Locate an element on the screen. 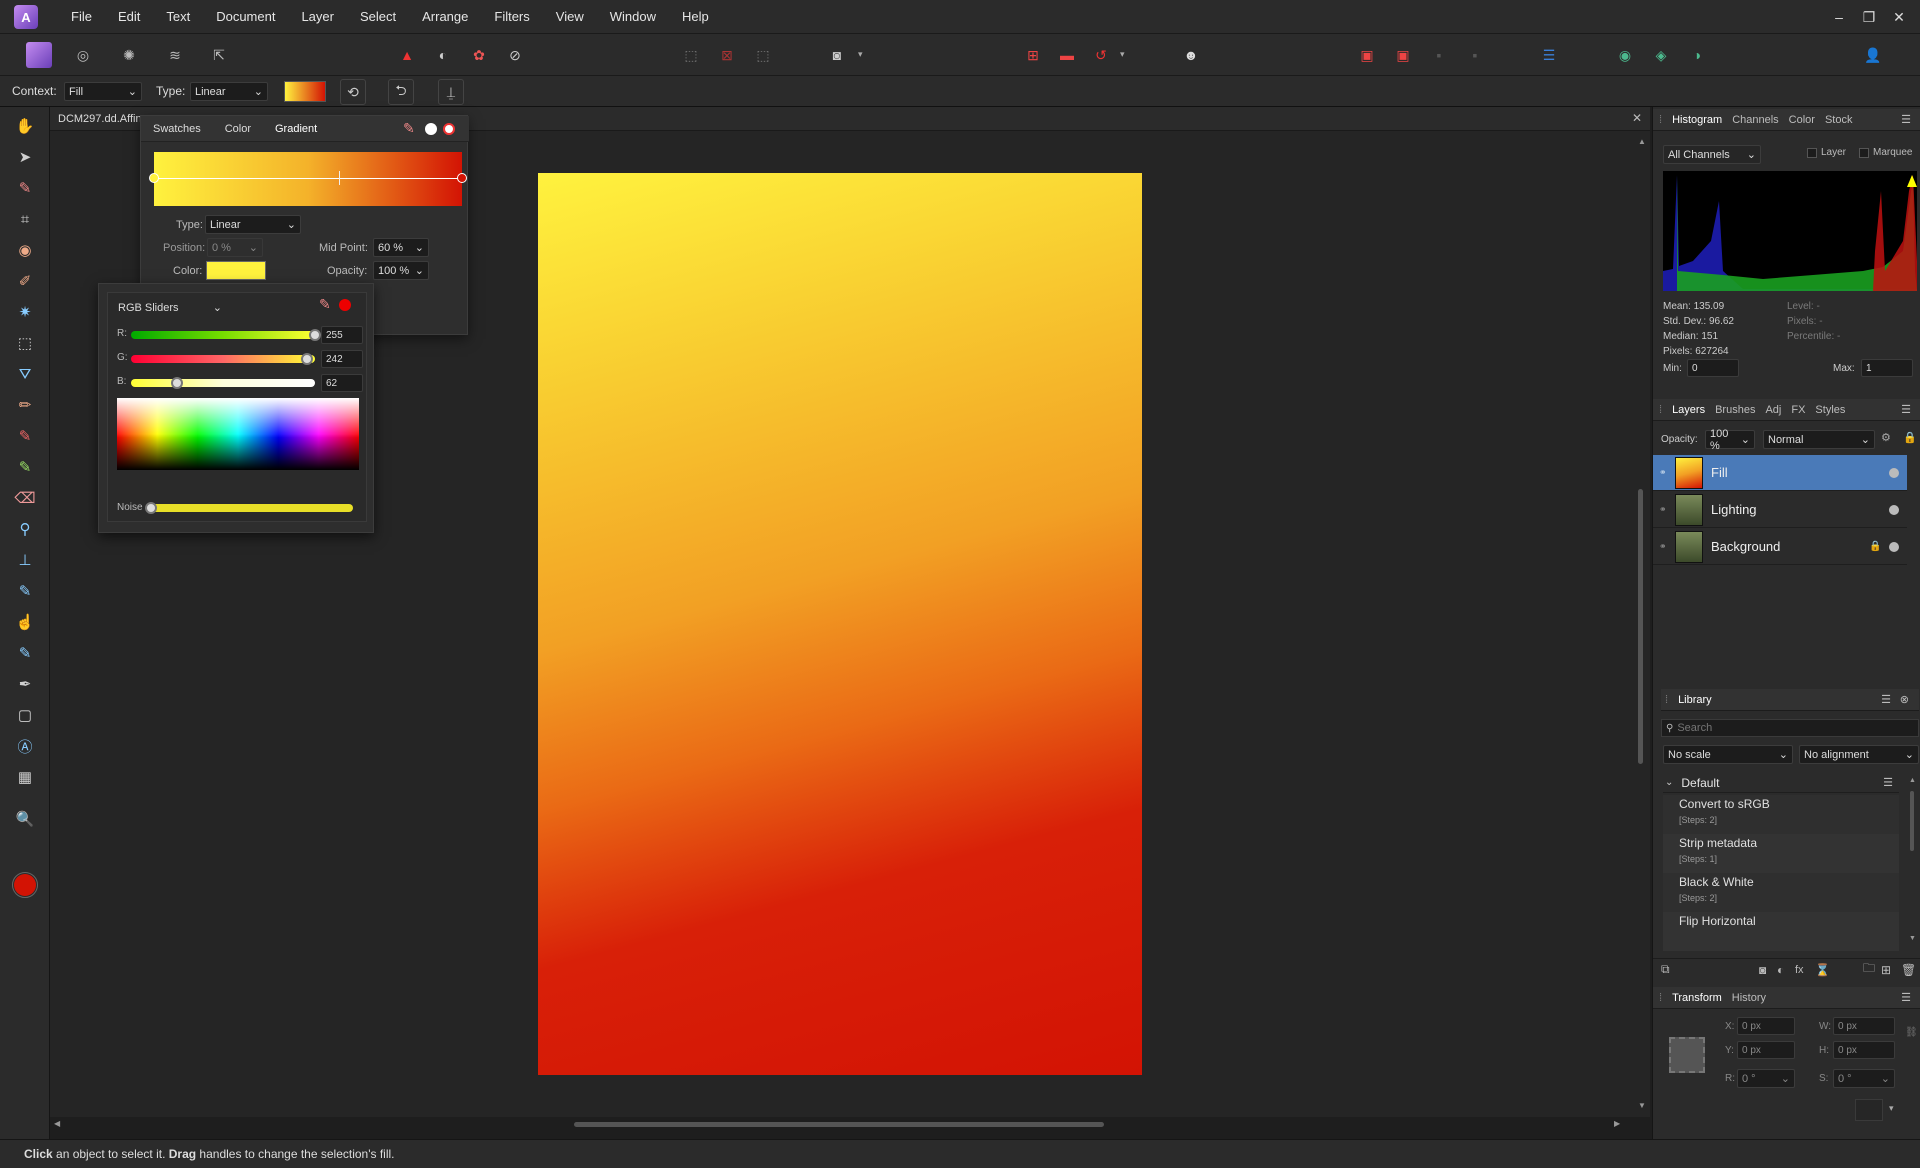 The height and width of the screenshot is (1168, 1920). tab-library: Library is located at coordinates (1695, 700).